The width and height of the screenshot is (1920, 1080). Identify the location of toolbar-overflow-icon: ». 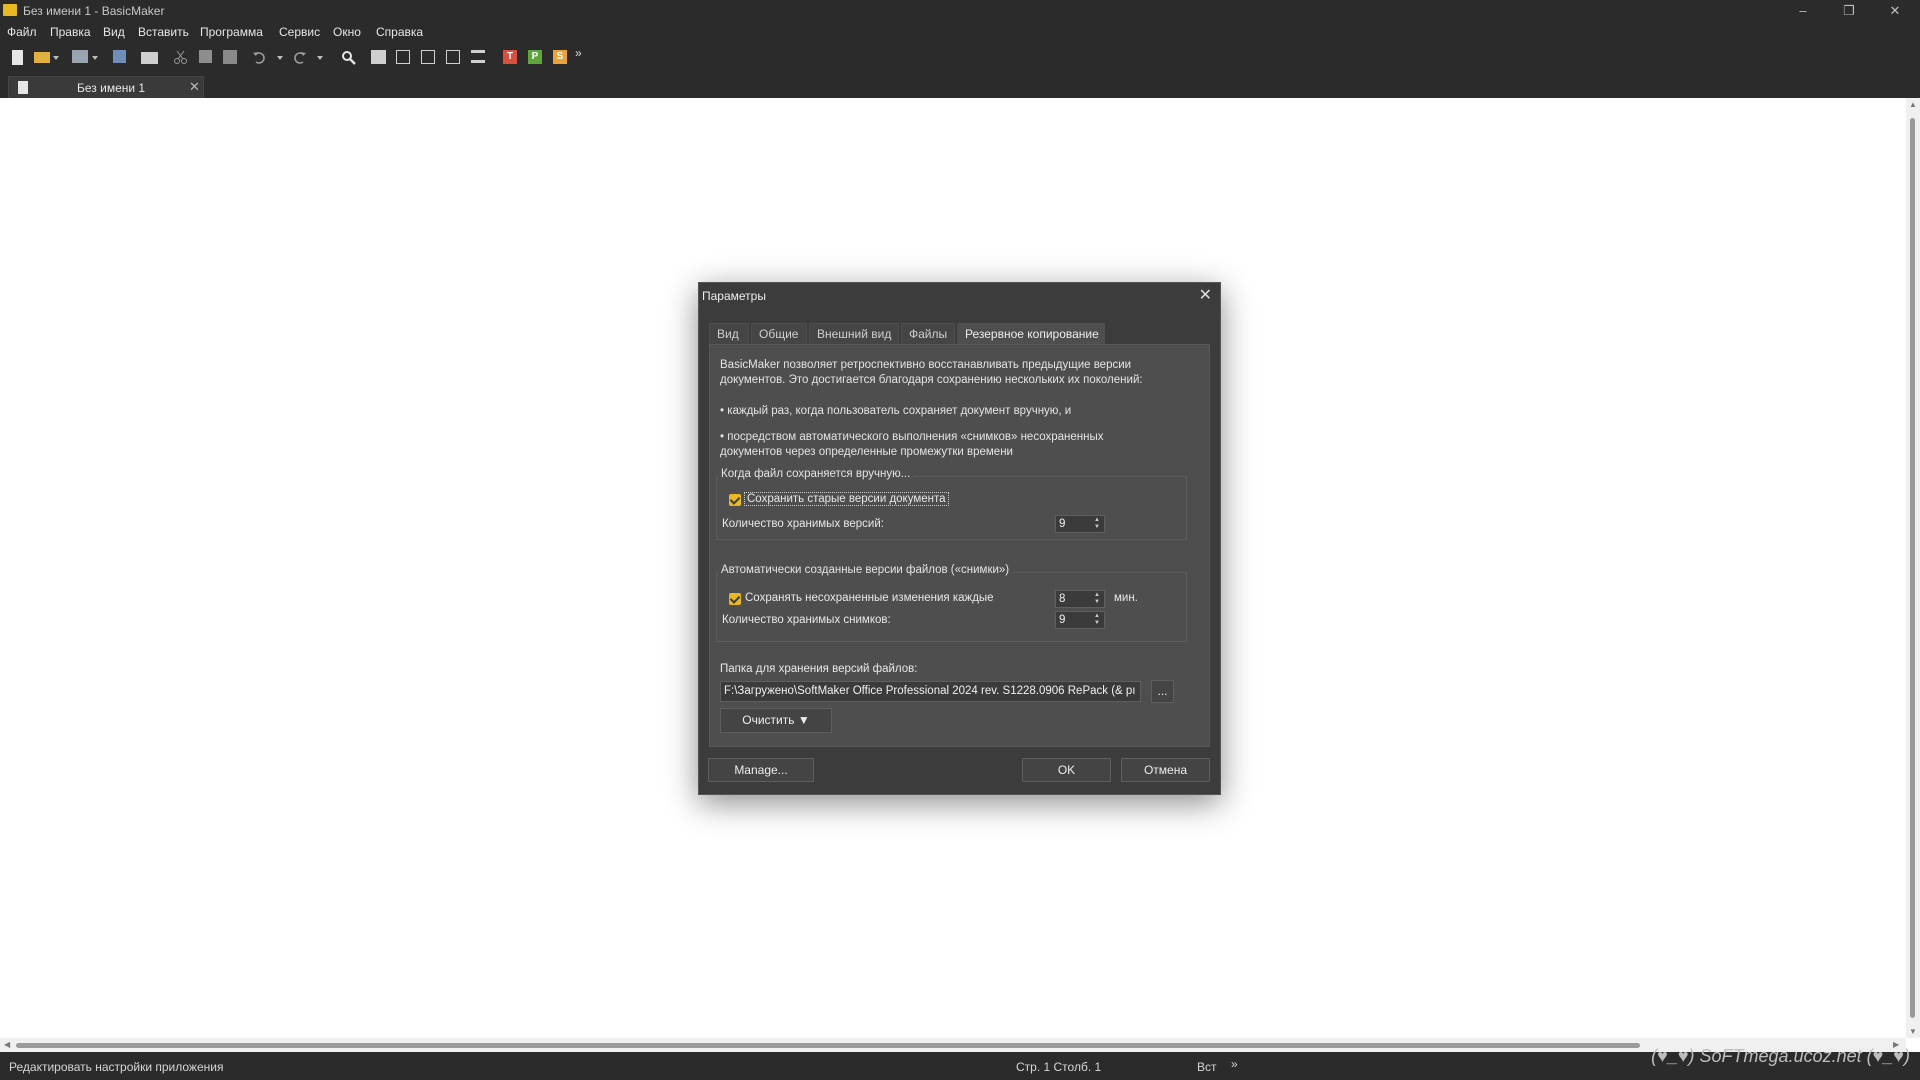
(580, 53).